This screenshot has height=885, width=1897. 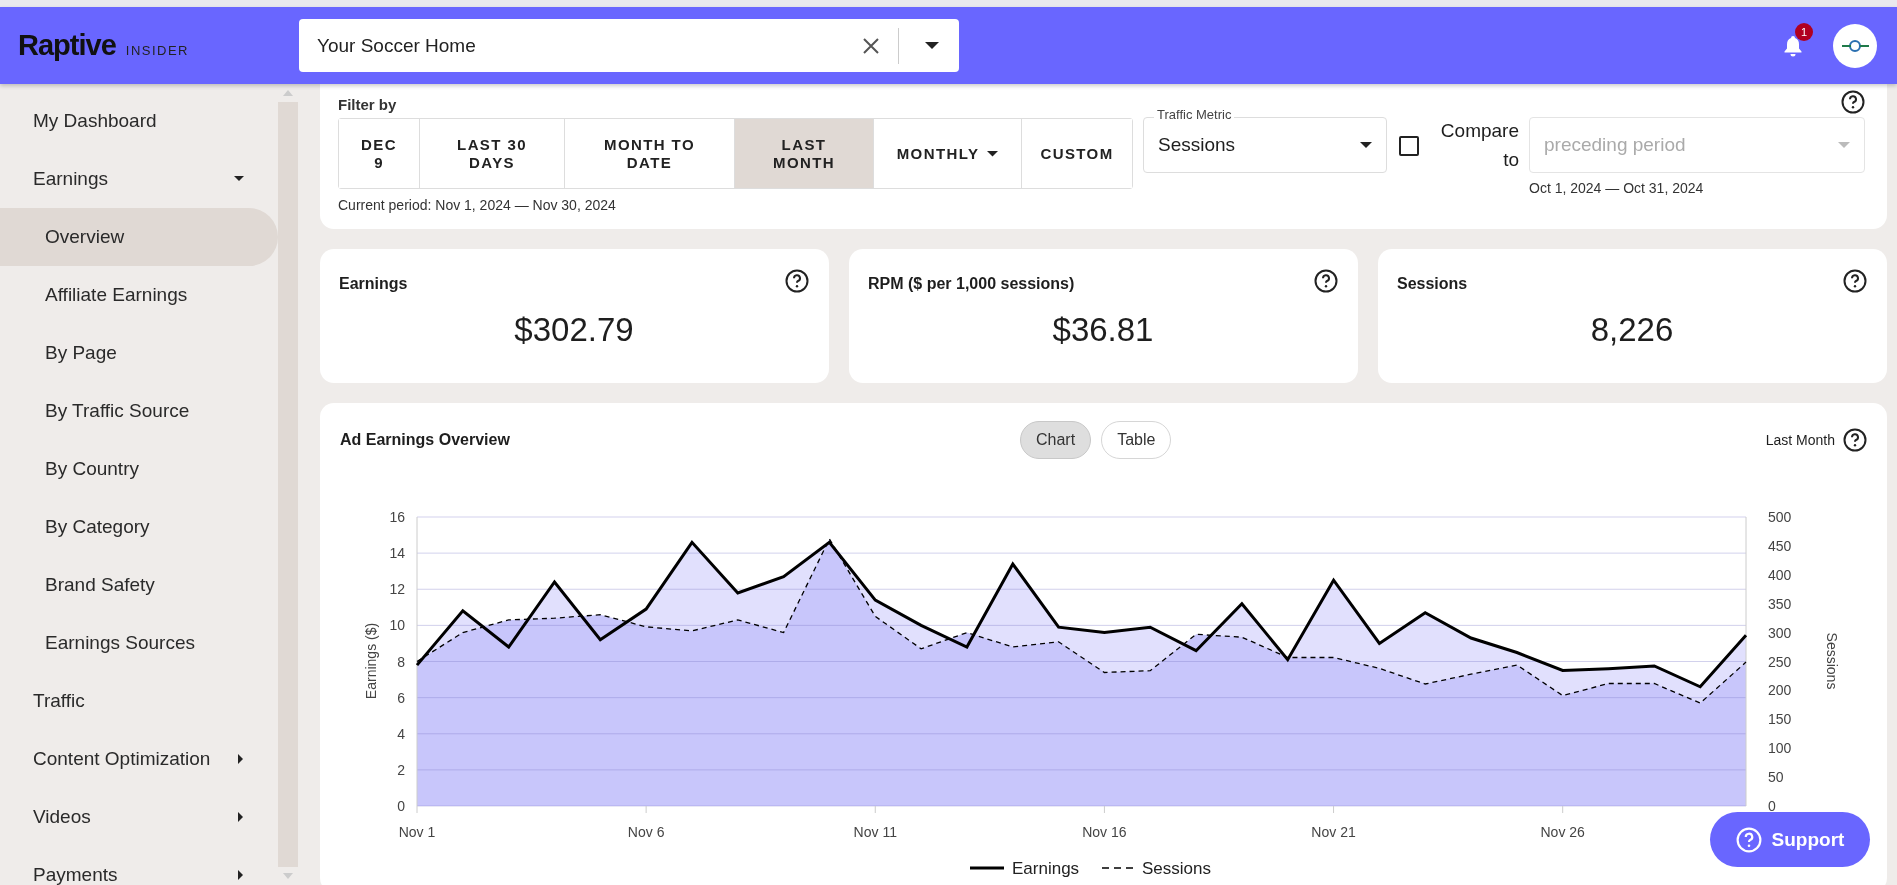 What do you see at coordinates (1780, 603) in the screenshot?
I see `axis-tick-label: 350` at bounding box center [1780, 603].